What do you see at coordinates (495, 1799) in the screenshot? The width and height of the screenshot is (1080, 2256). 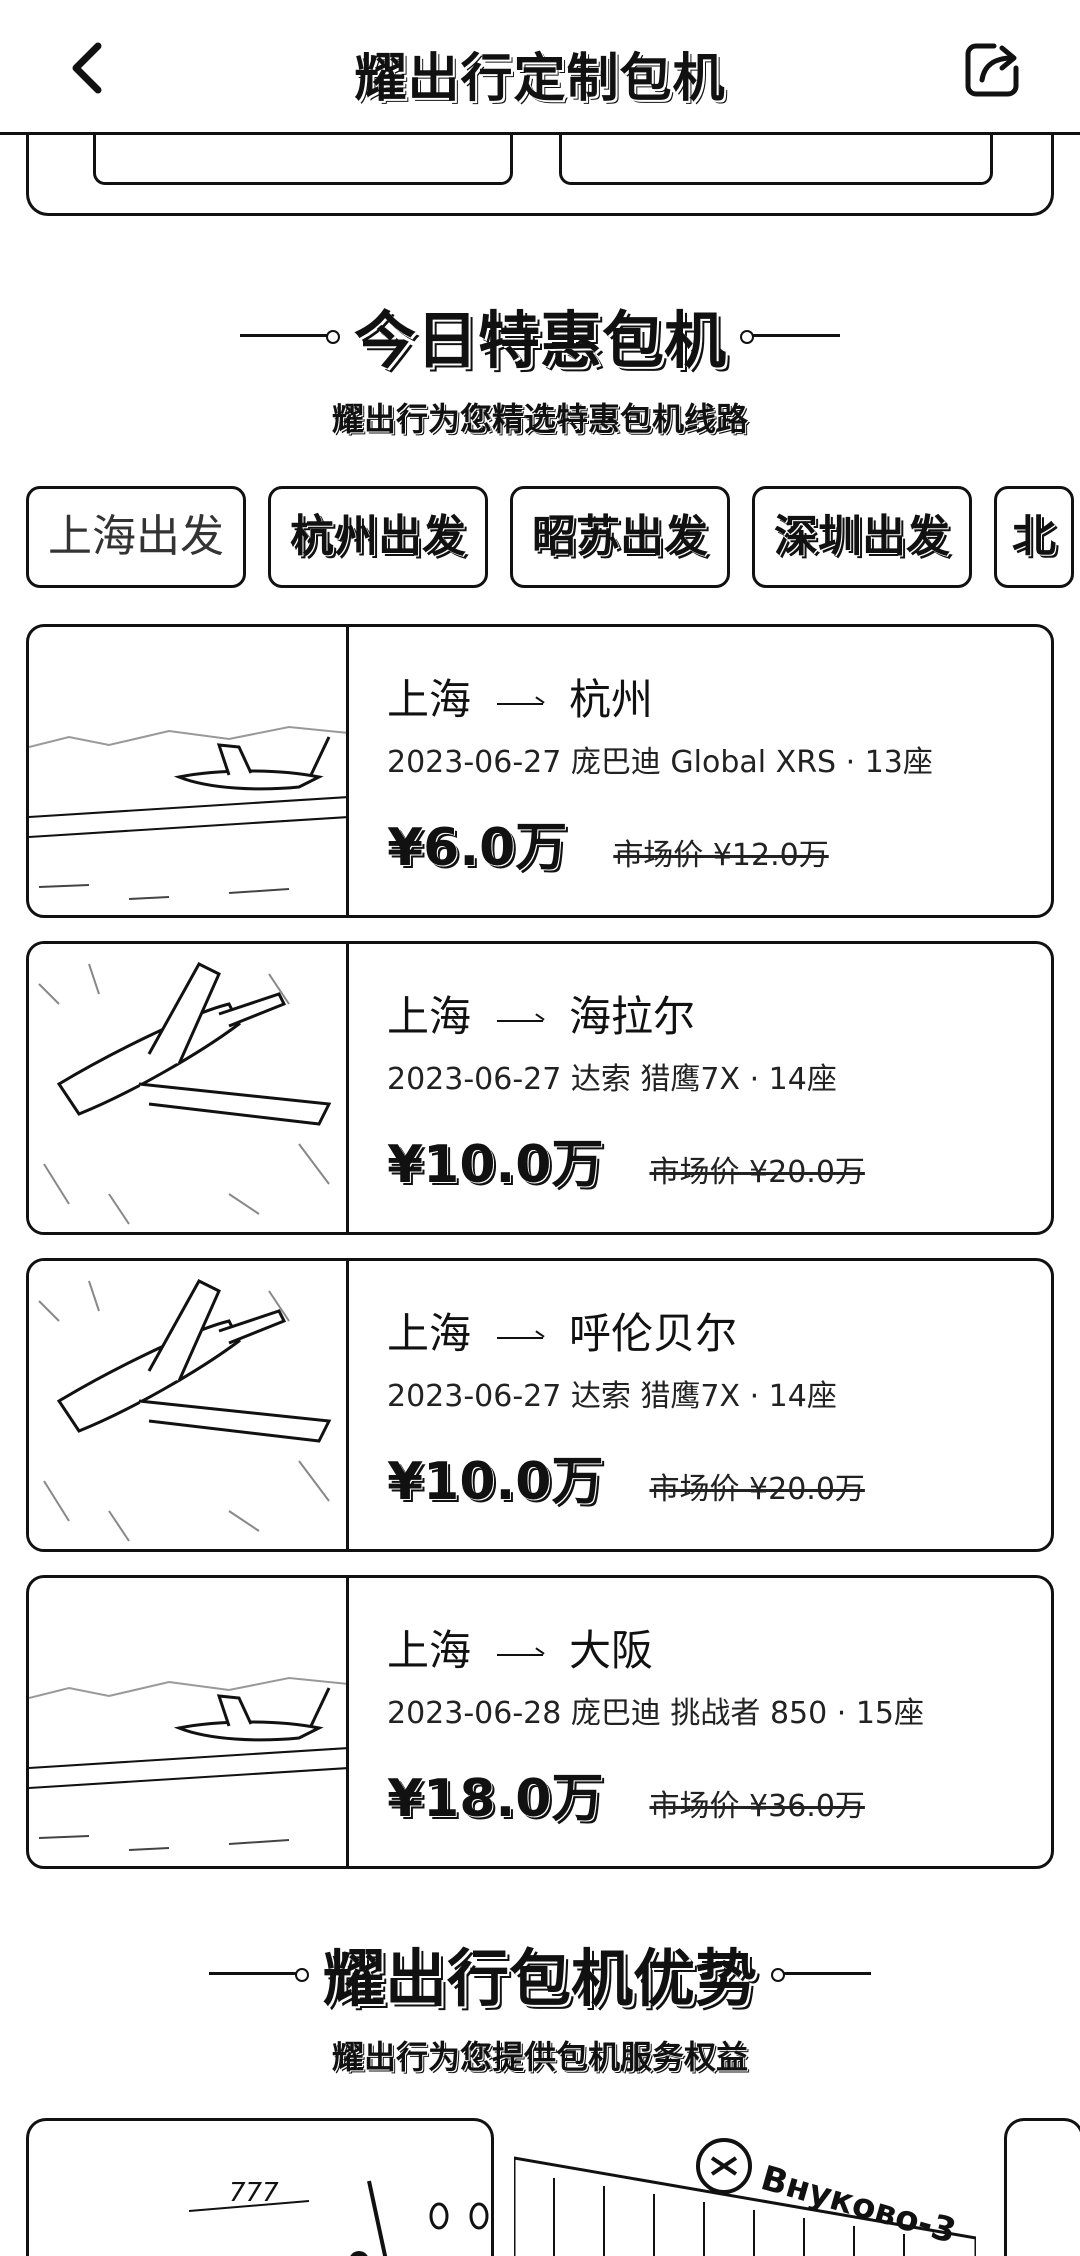 I see `deal-price: ¥18.0万` at bounding box center [495, 1799].